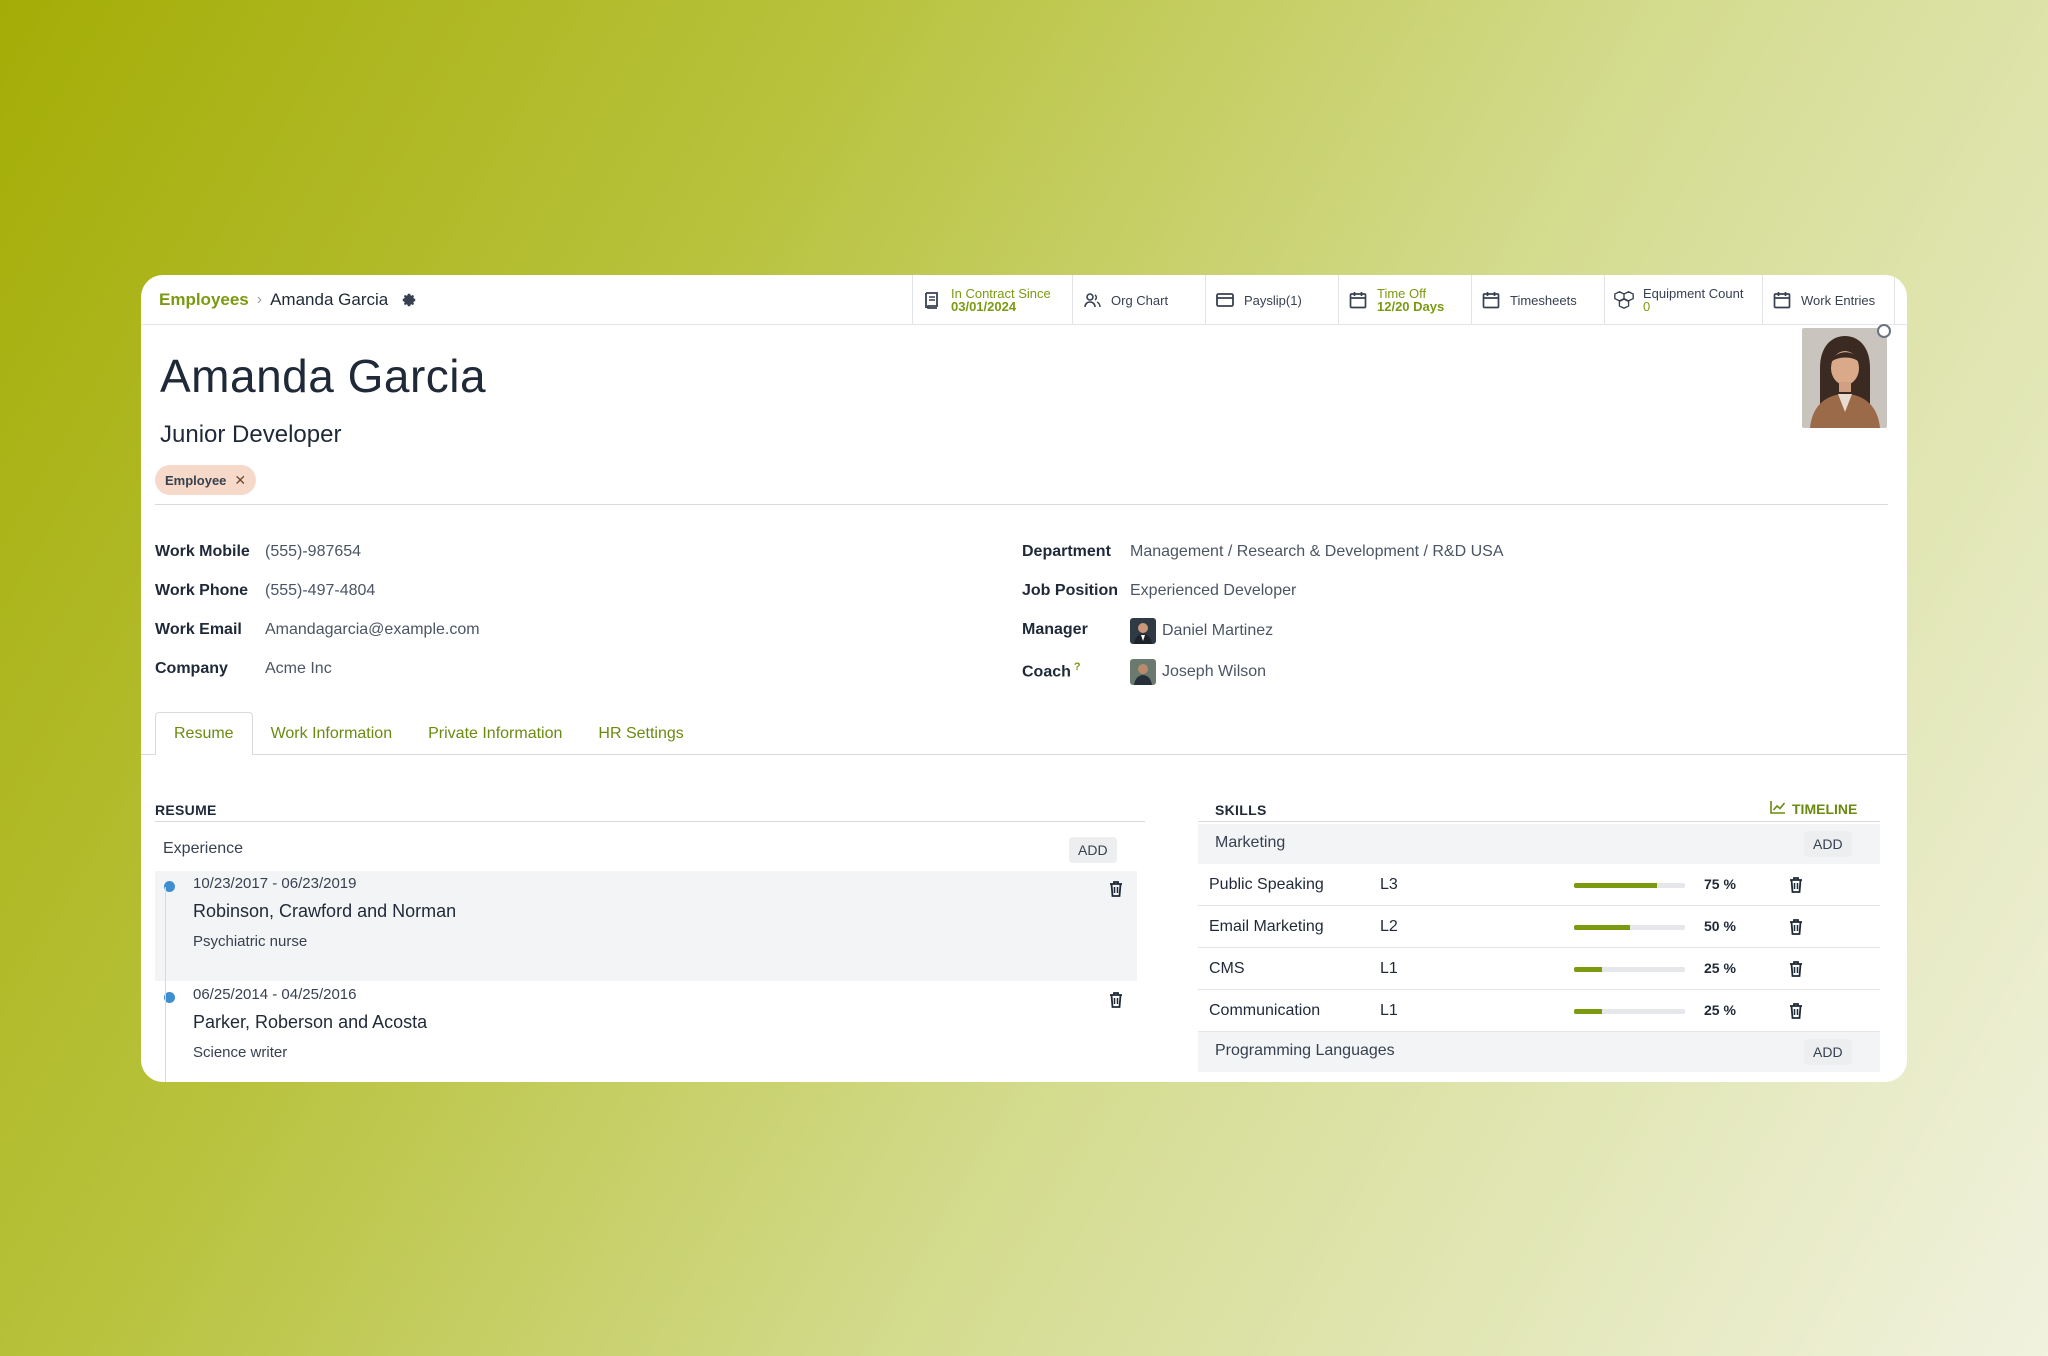  Describe the element at coordinates (1024, 754) in the screenshot. I see `tabs-underline` at that location.